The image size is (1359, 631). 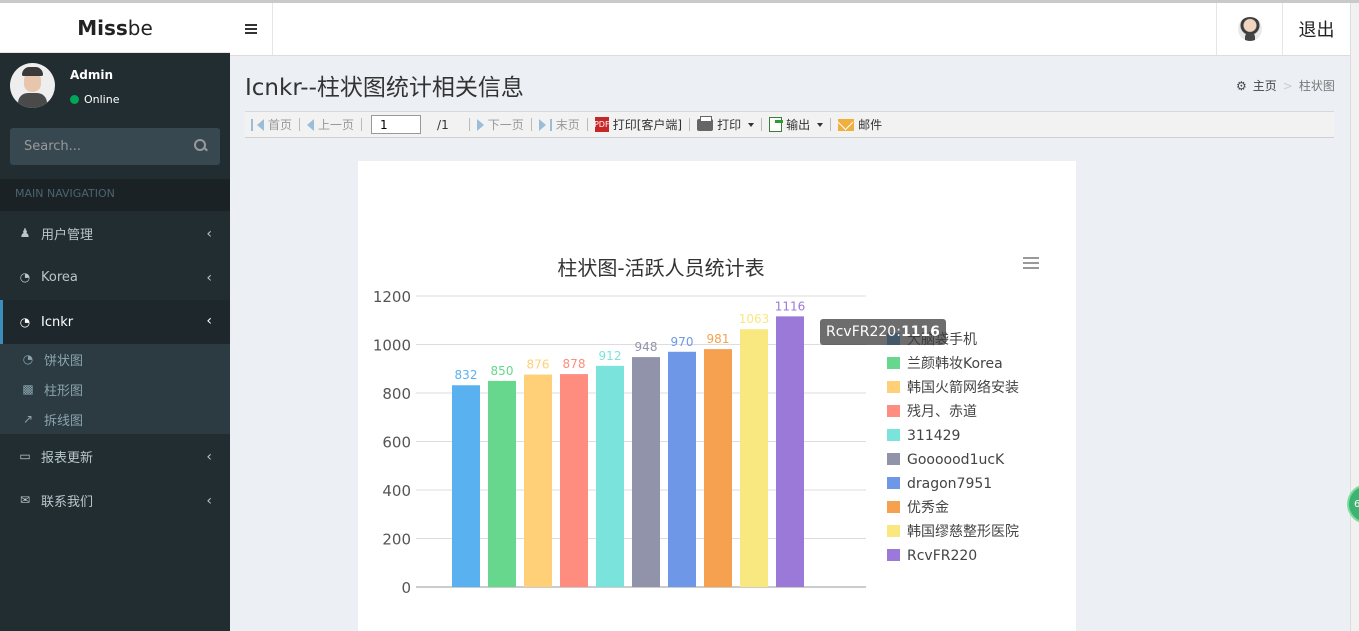 What do you see at coordinates (920, 332) in the screenshot?
I see `tooltip-value: 1116` at bounding box center [920, 332].